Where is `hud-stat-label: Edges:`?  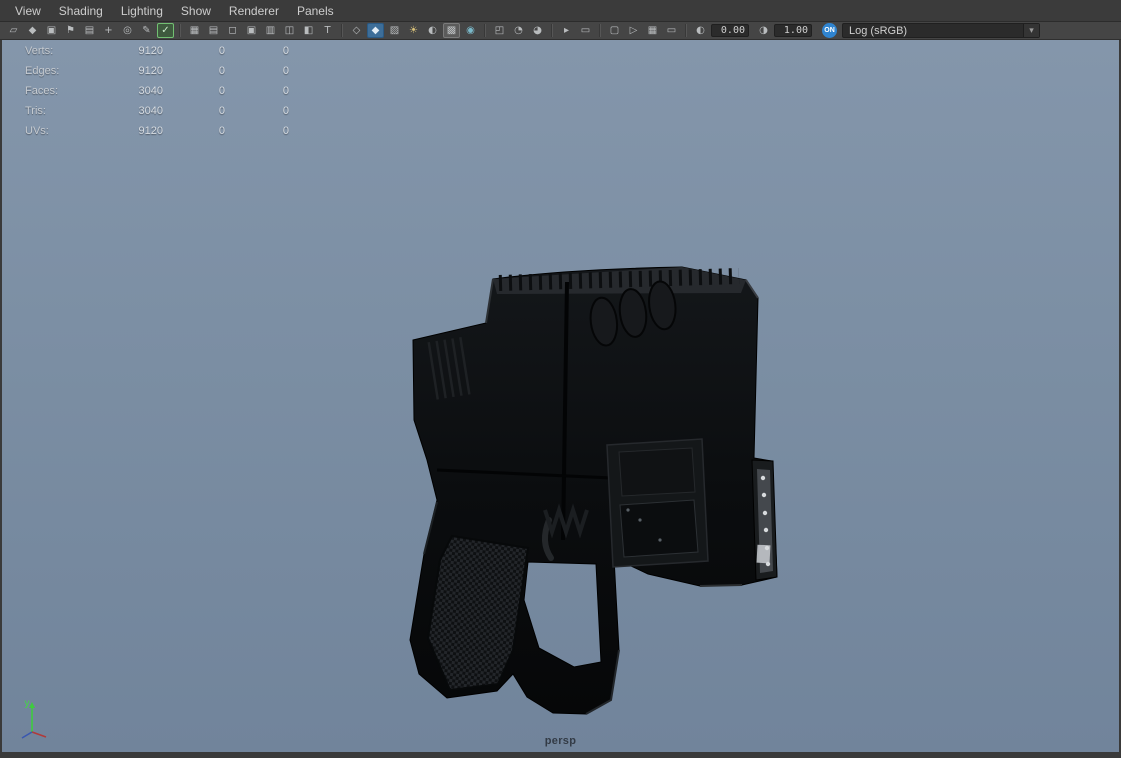 hud-stat-label: Edges: is located at coordinates (42, 71).